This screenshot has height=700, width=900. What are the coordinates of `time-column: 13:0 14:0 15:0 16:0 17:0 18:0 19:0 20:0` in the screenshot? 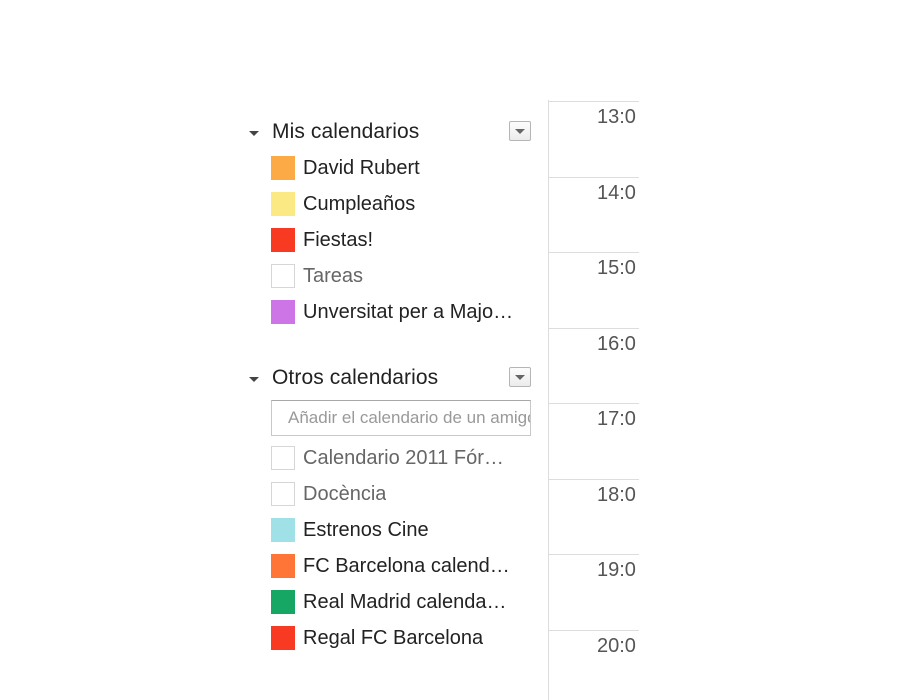 It's located at (594, 400).